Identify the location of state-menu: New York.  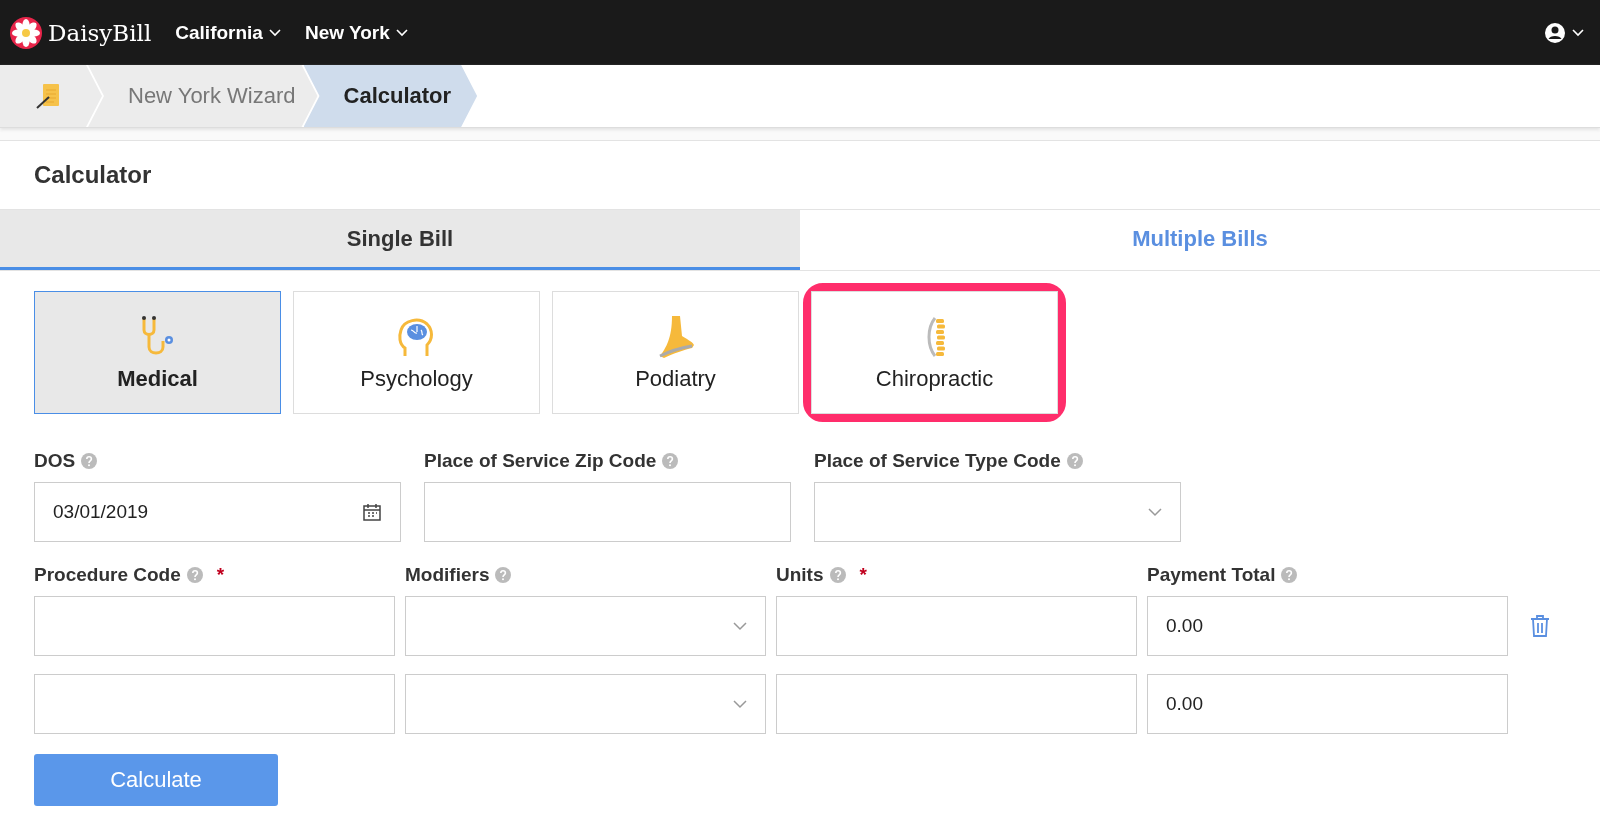
(356, 32).